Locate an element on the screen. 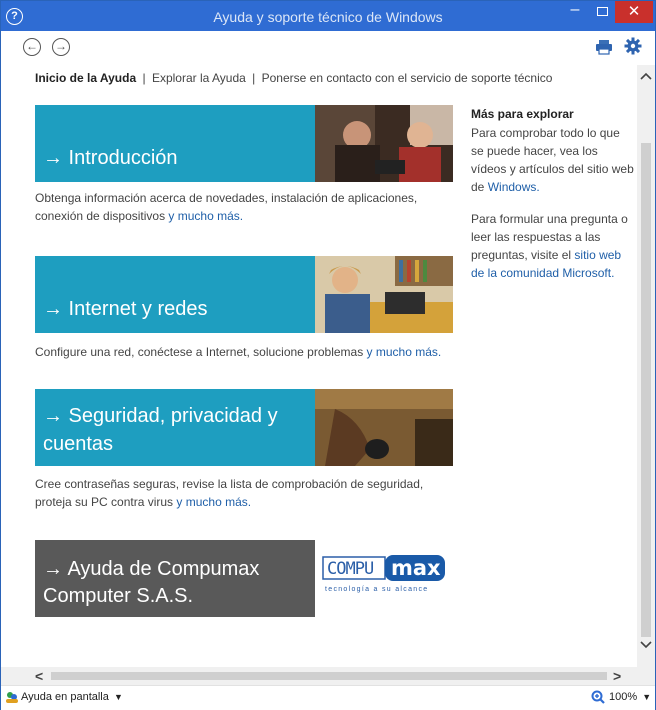 Image resolution: width=656 pixels, height=710 pixels. tile-compumax-title-line2: Computer S.A.S. is located at coordinates (151, 596).